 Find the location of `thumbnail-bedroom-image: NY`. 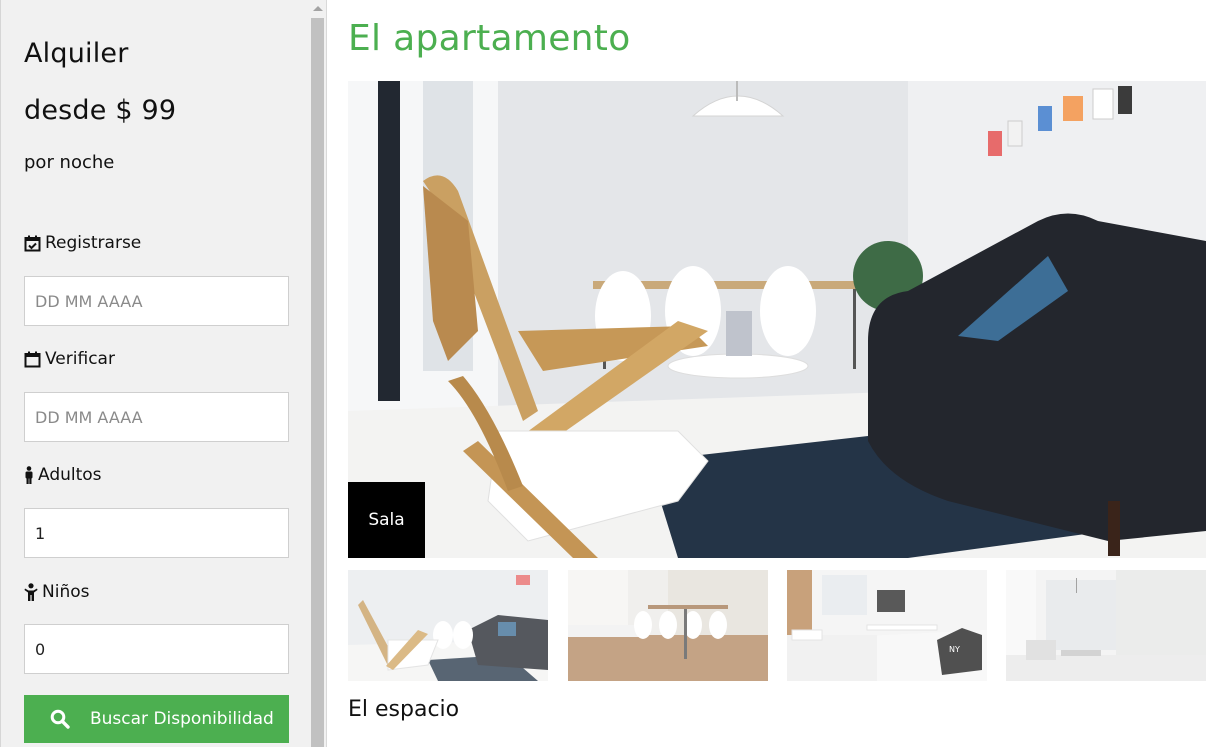

thumbnail-bedroom-image: NY is located at coordinates (887, 625).